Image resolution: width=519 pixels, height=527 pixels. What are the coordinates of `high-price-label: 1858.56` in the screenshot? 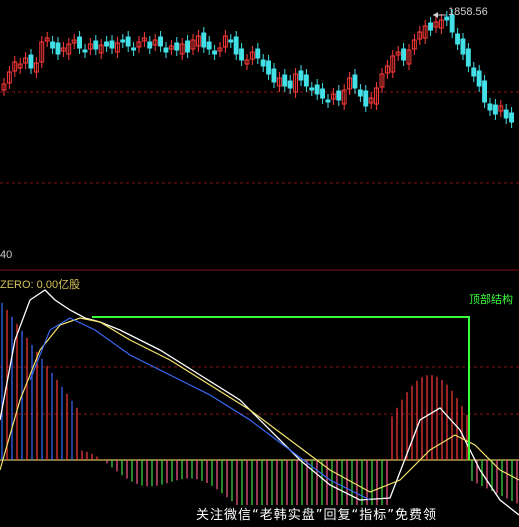 It's located at (468, 12).